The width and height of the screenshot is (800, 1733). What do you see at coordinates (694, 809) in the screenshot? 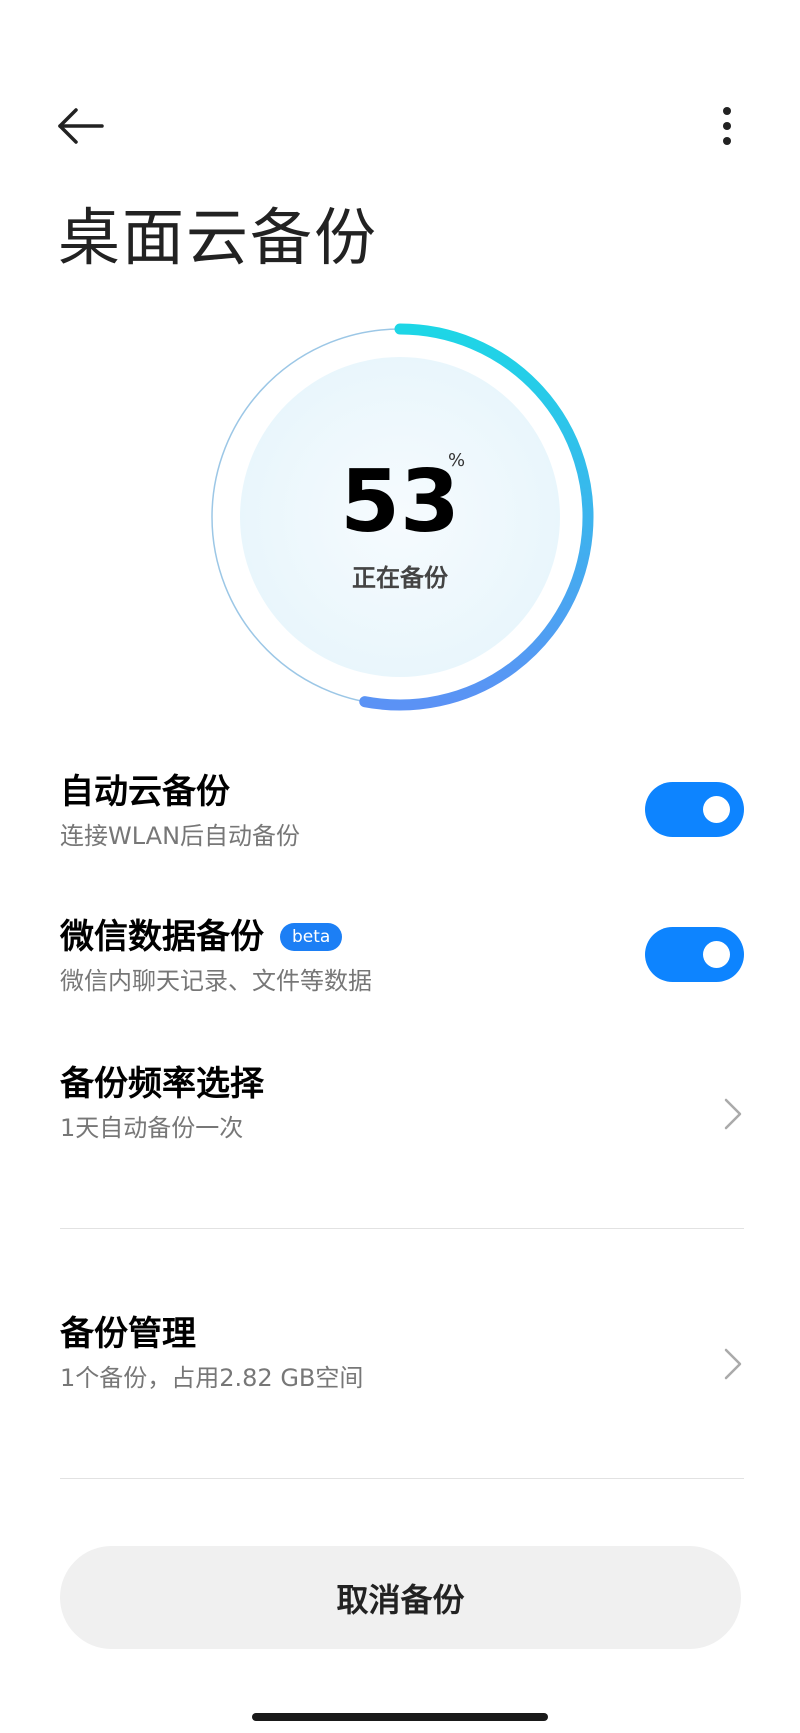
I see `auto-backup-toggle` at bounding box center [694, 809].